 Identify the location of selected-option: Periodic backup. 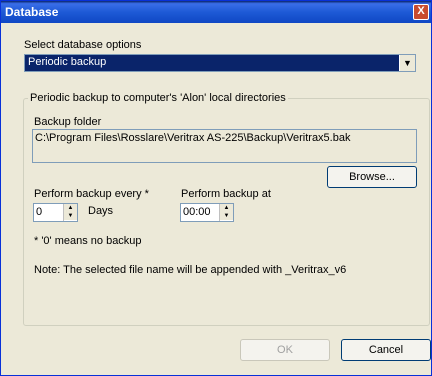
(67, 62).